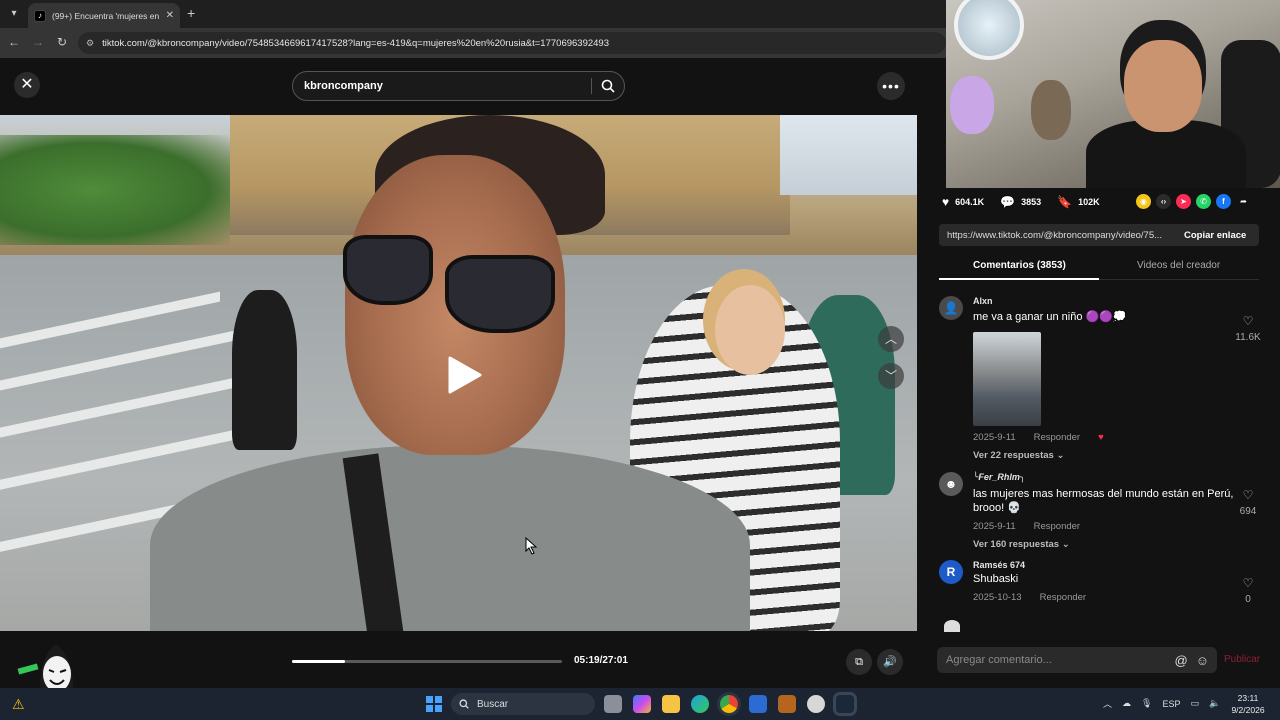  What do you see at coordinates (951, 484) in the screenshot?
I see `avatar: ☻` at bounding box center [951, 484].